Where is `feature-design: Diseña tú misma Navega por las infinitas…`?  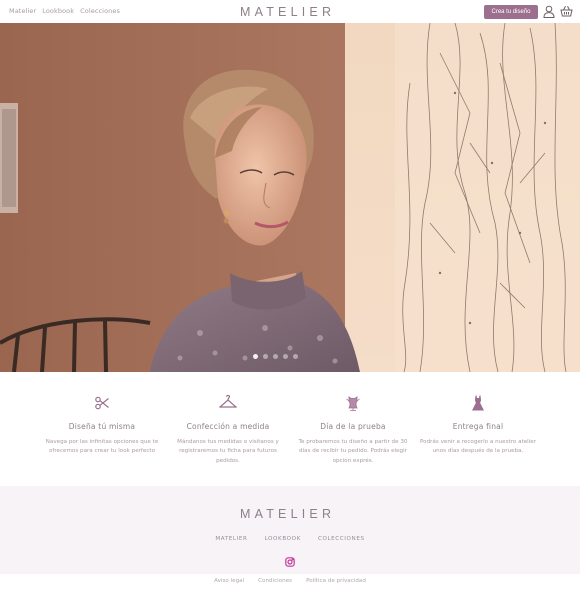 feature-design: Diseña tú misma Navega por las infinitas… is located at coordinates (102, 426).